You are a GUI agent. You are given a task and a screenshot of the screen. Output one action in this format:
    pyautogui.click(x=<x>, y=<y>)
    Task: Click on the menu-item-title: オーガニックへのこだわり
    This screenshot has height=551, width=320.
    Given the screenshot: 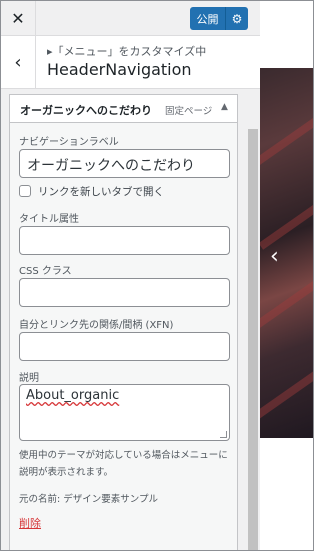 What is the action you would take?
    pyautogui.click(x=86, y=110)
    